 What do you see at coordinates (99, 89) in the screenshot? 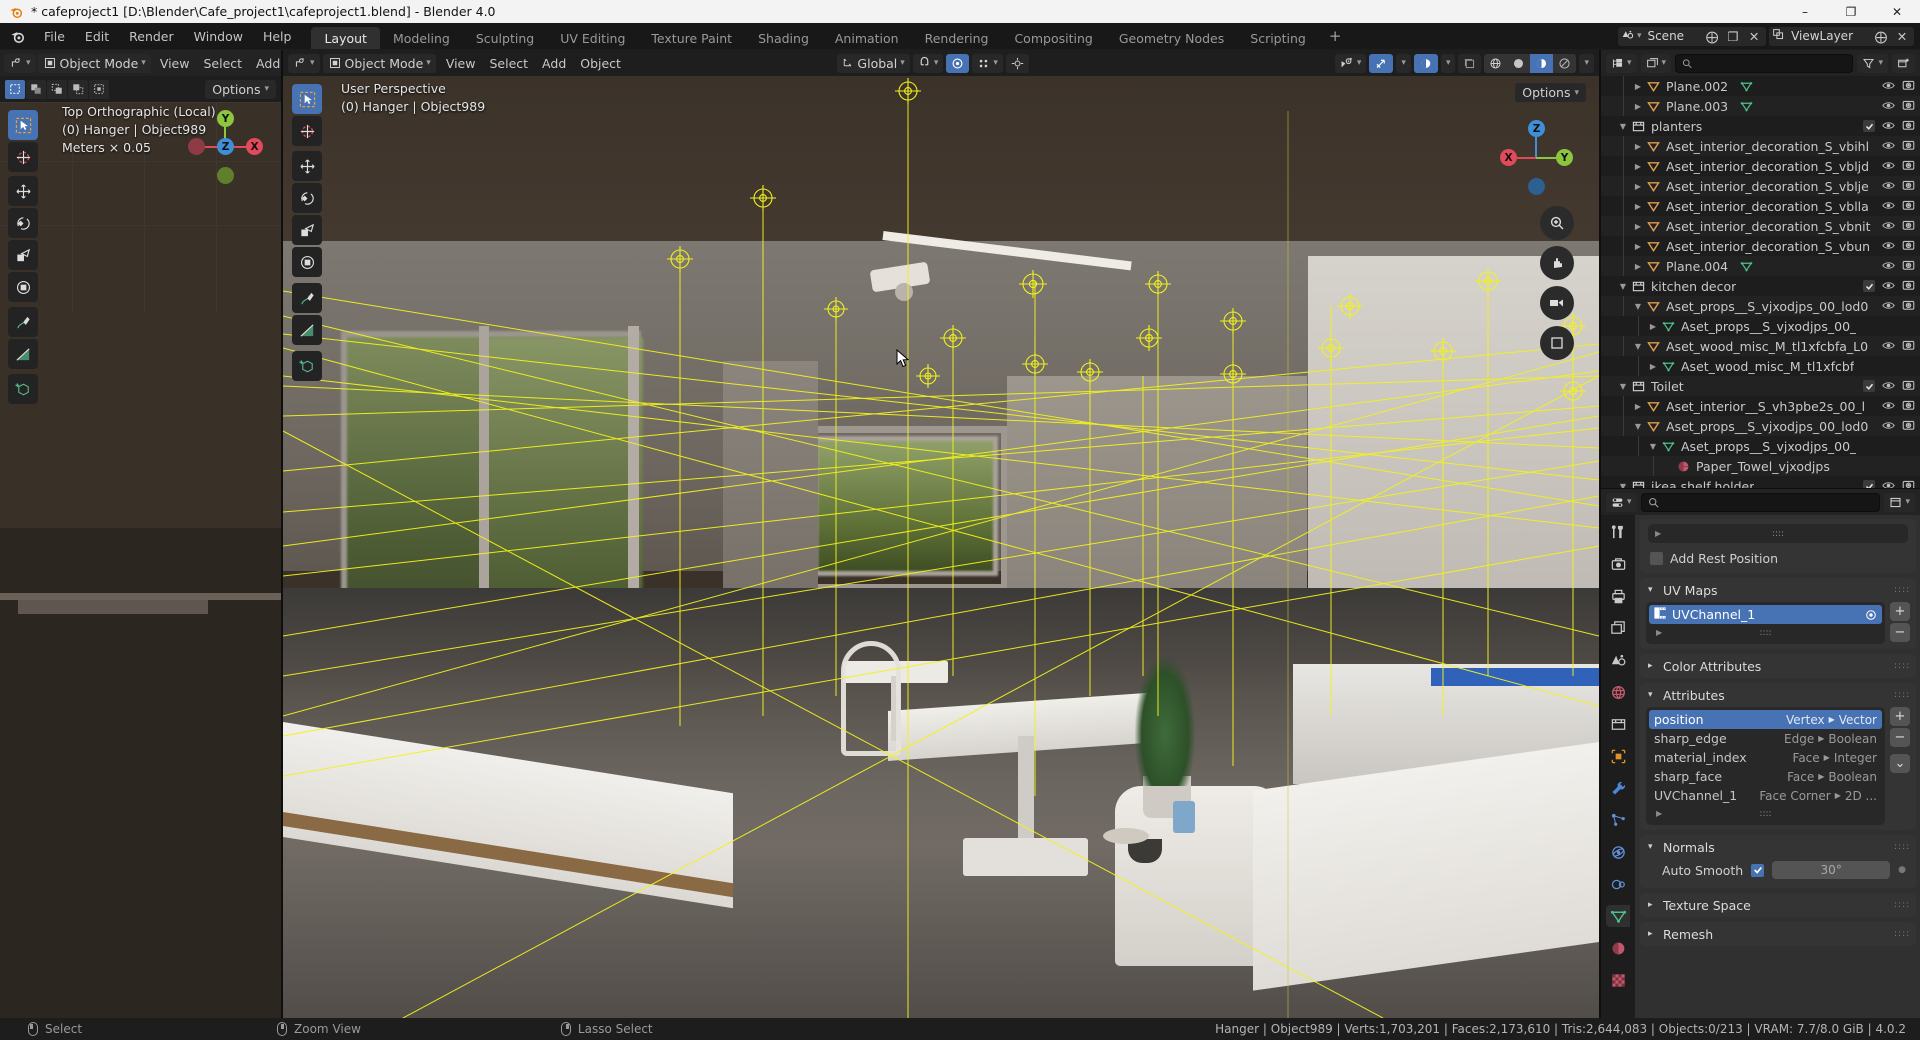
I see `select-intersect-icon` at bounding box center [99, 89].